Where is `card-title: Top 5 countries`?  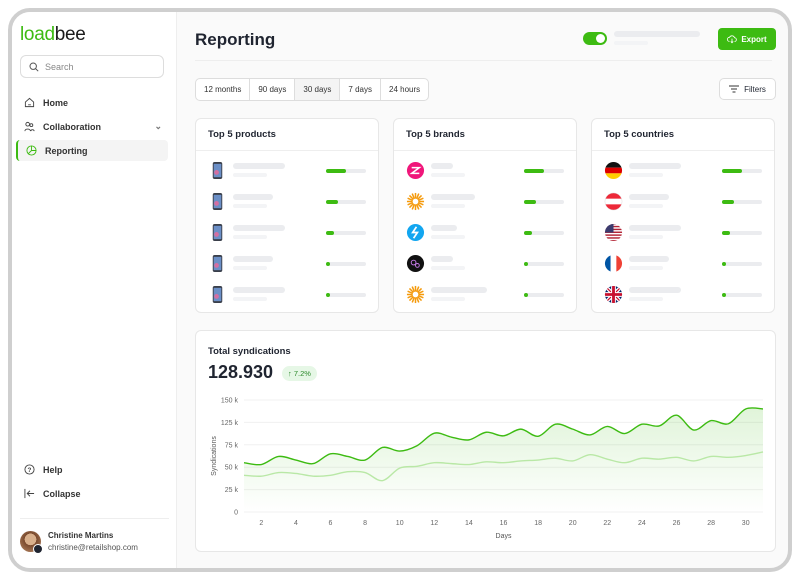
card-title: Top 5 countries is located at coordinates (683, 135).